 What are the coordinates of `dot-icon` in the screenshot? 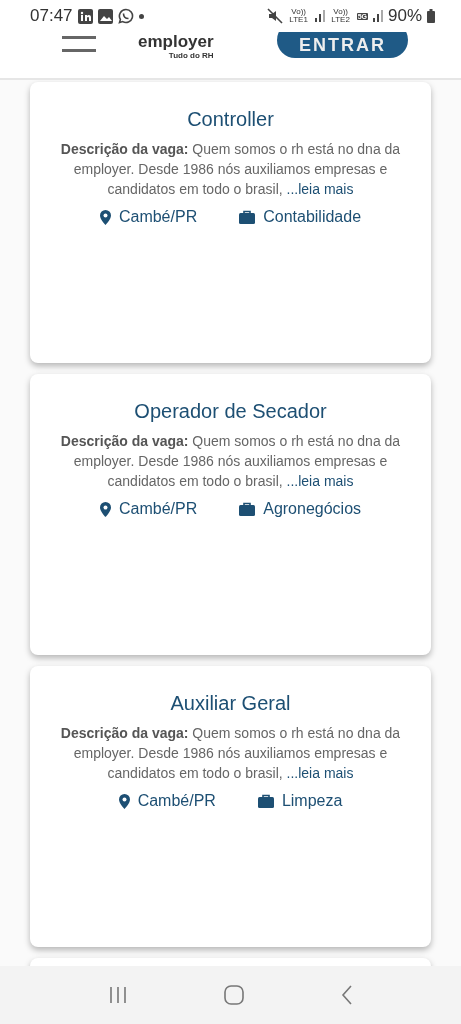 It's located at (141, 16).